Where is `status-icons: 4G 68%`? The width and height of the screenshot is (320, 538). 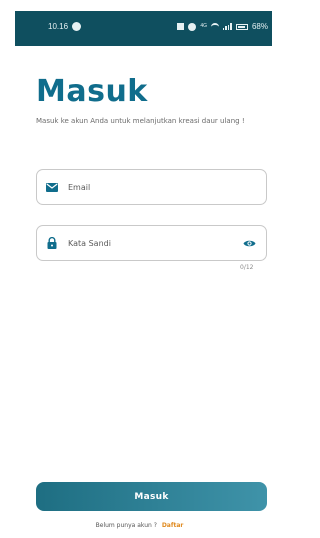 status-icons: 4G 68% is located at coordinates (222, 26).